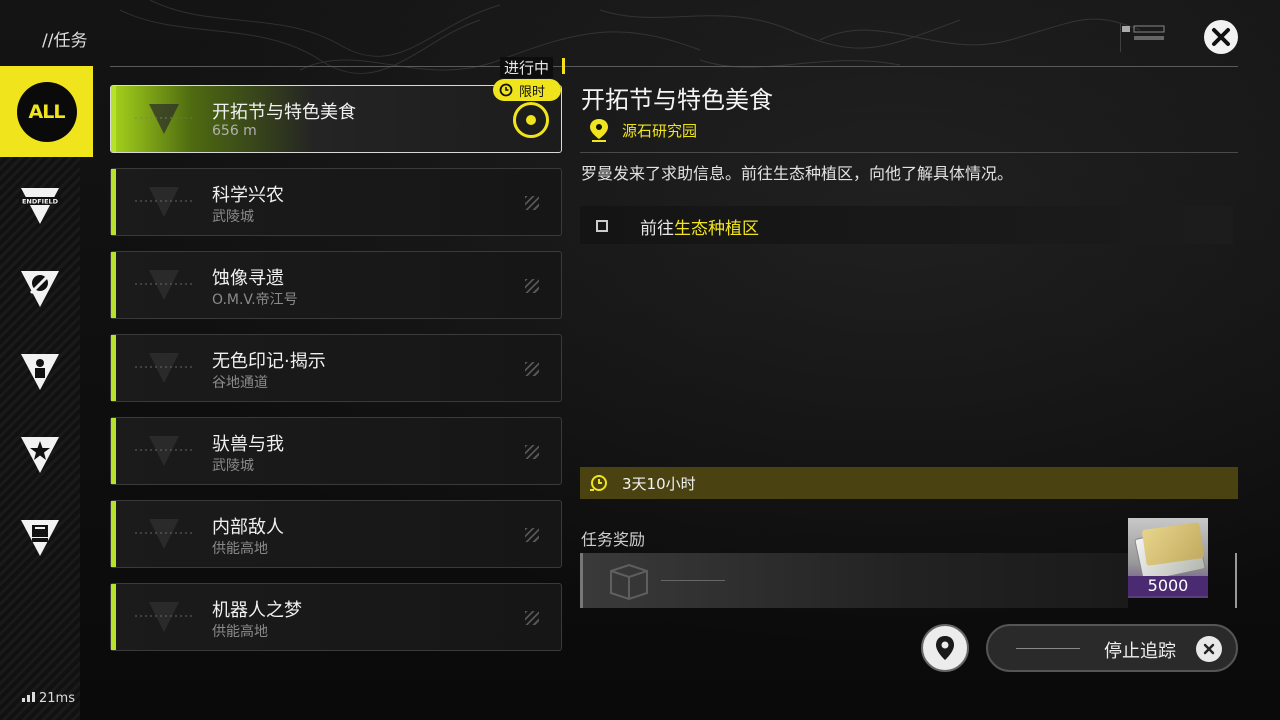  I want to click on map-locate-button, so click(945, 648).